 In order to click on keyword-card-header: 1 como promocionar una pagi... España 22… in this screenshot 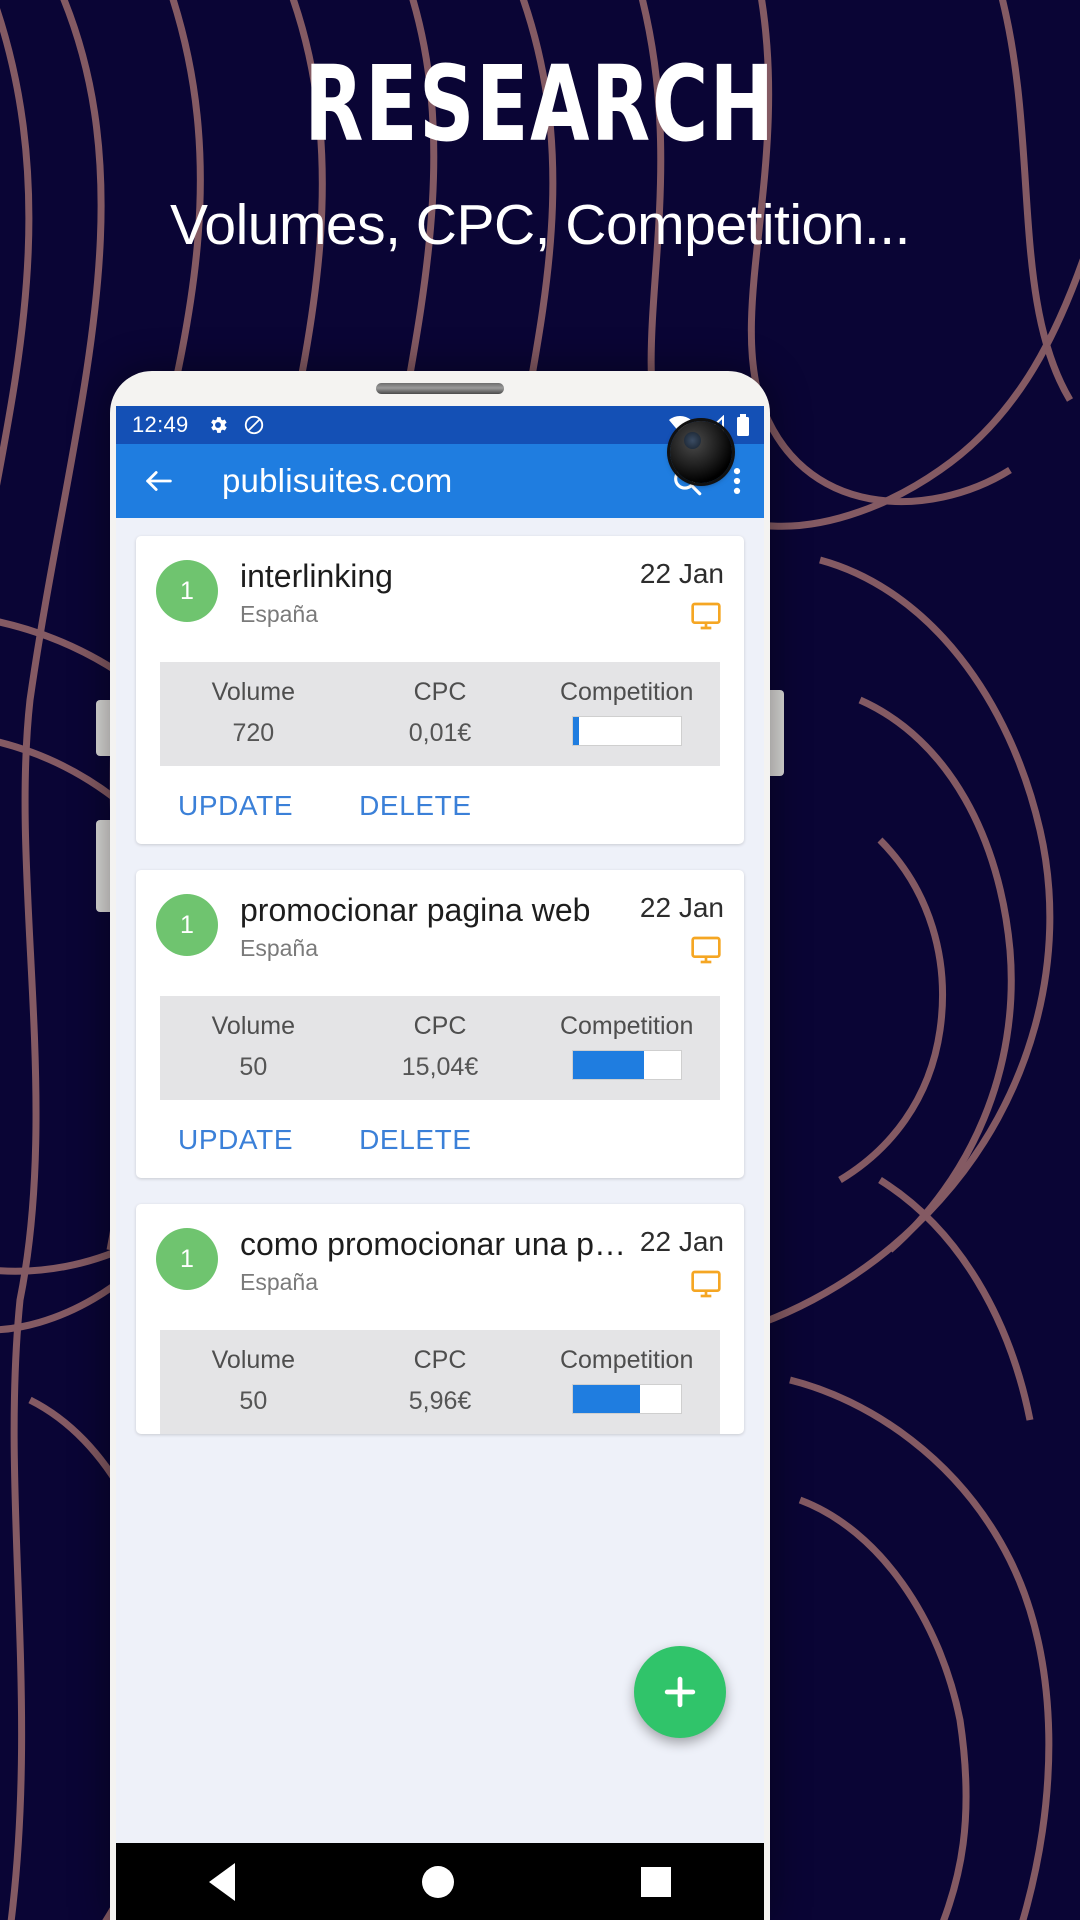, I will do `click(440, 1256)`.